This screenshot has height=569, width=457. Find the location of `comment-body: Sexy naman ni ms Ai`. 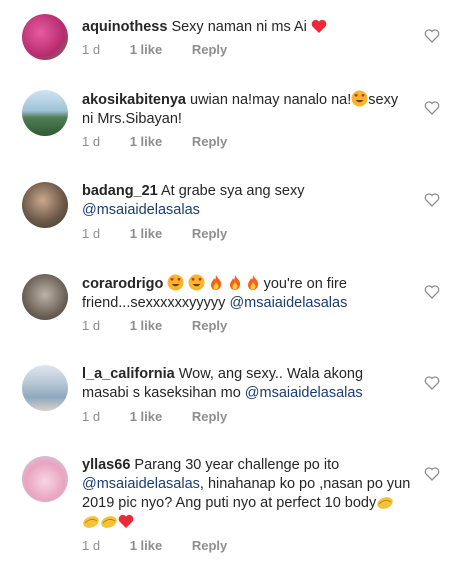

comment-body: Sexy naman ni ms Ai is located at coordinates (239, 27).